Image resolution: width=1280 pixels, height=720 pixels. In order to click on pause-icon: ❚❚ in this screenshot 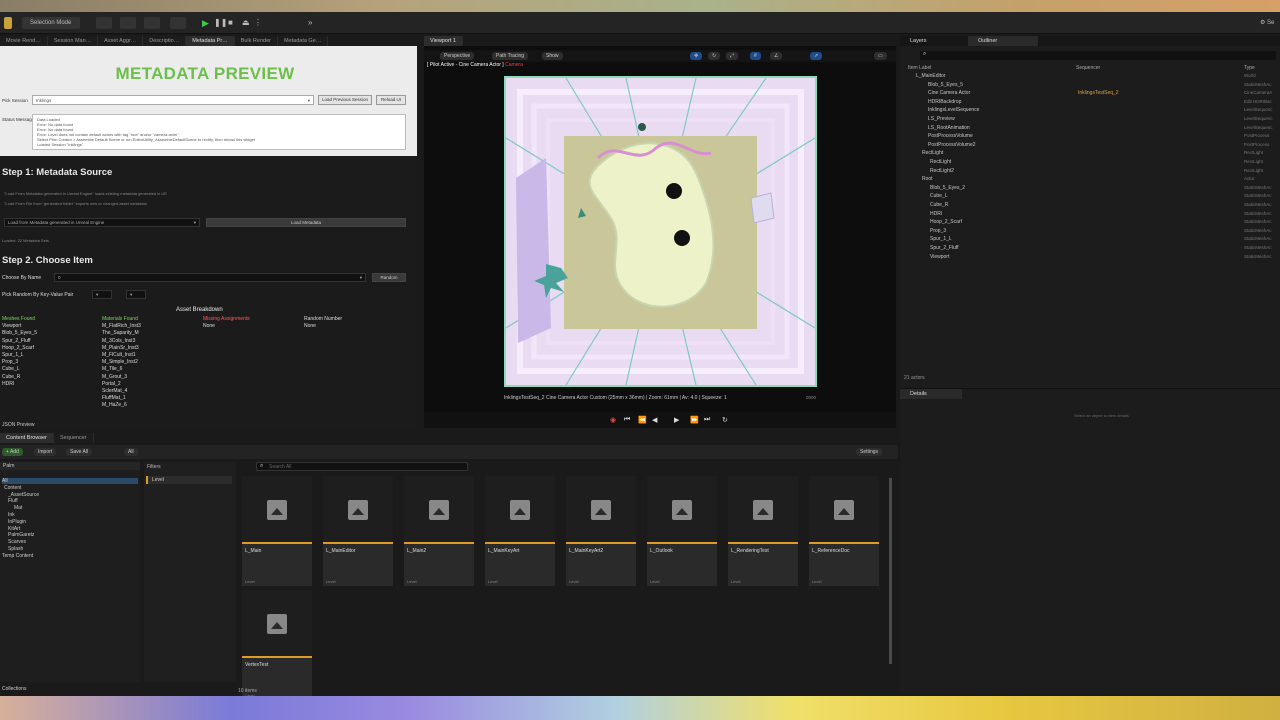, I will do `click(220, 23)`.